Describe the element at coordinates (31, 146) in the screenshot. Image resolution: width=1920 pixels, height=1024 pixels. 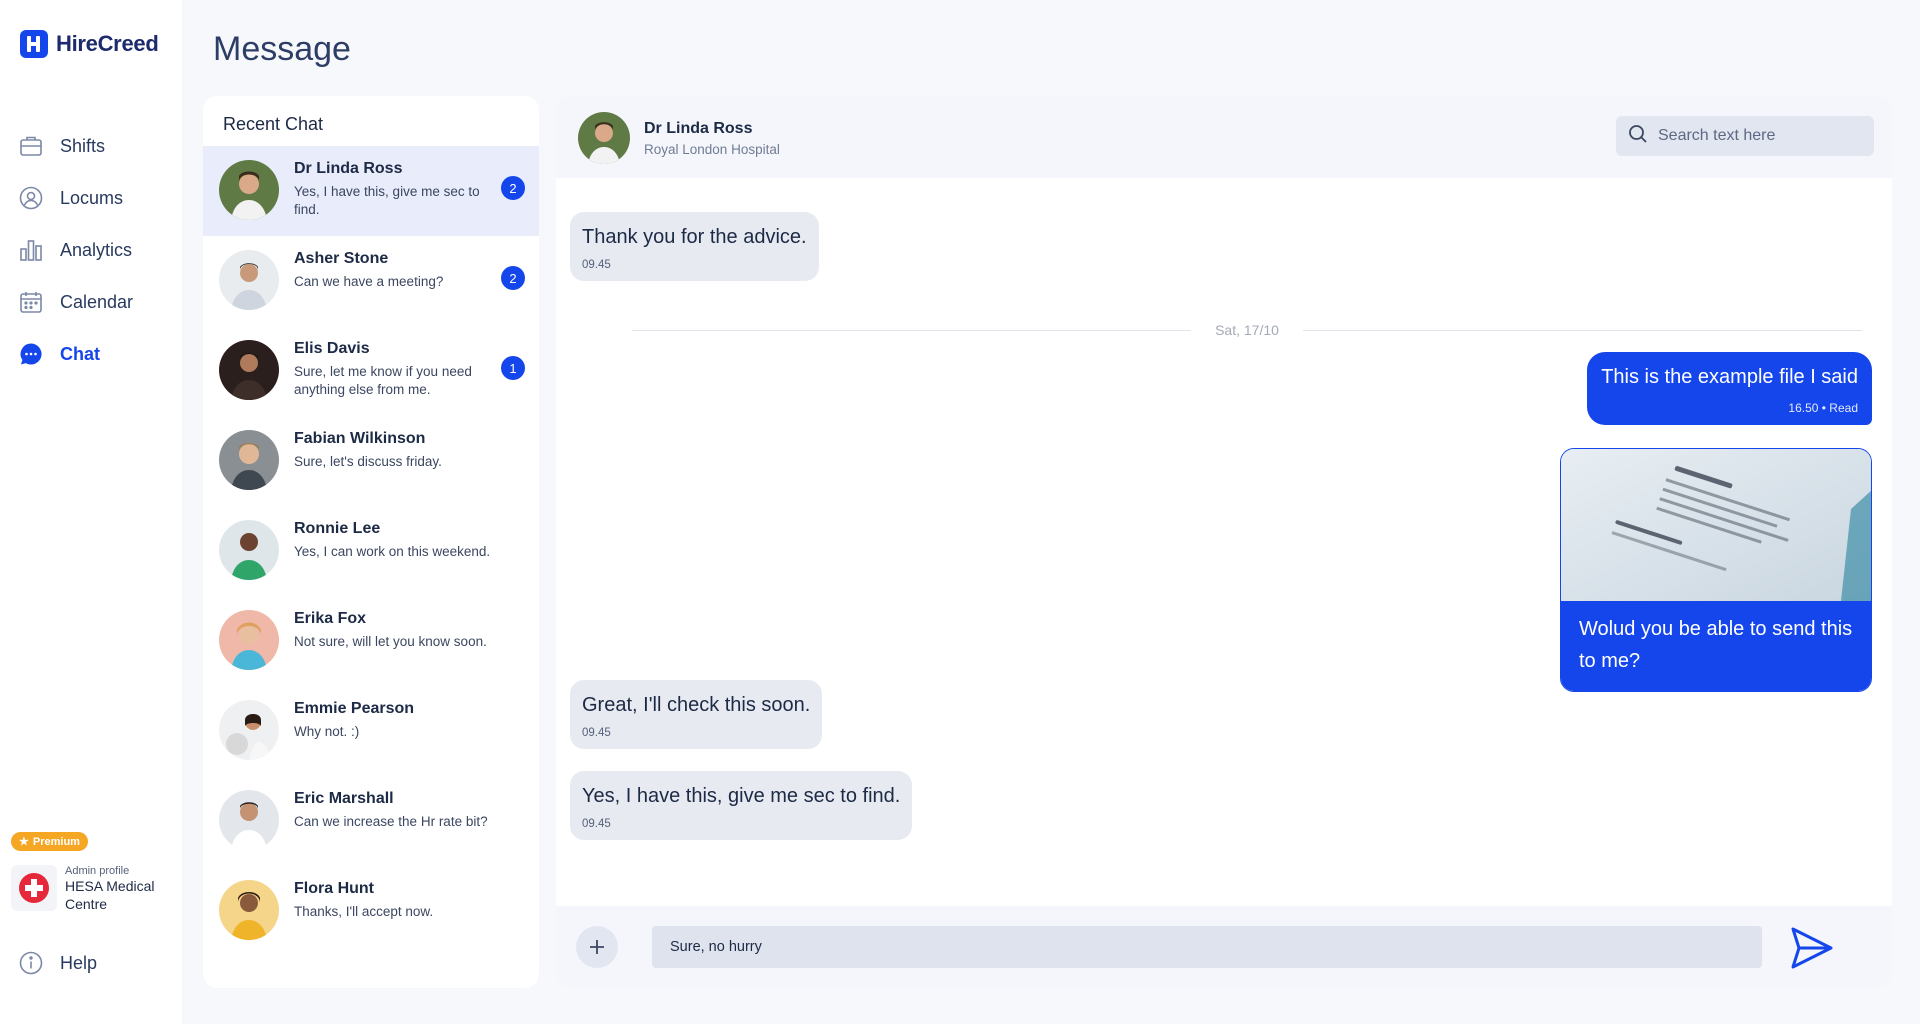
I see `briefcase-icon` at that location.